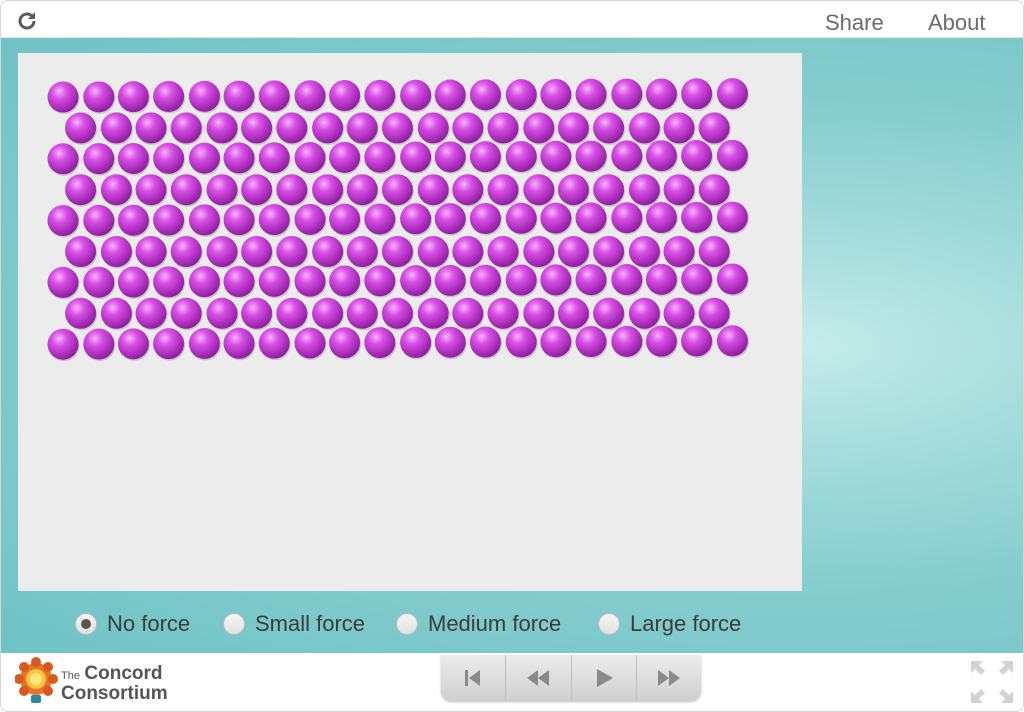 Image resolution: width=1024 pixels, height=712 pixels. What do you see at coordinates (669, 678) in the screenshot?
I see `step-forward-button` at bounding box center [669, 678].